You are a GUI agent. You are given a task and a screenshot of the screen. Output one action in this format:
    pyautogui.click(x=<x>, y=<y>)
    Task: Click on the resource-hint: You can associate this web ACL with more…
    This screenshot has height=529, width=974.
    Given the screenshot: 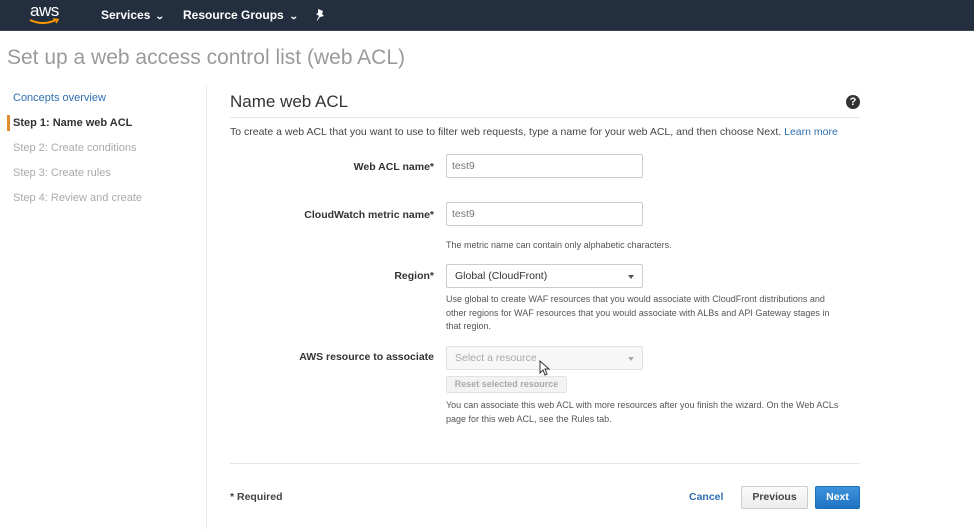 What is the action you would take?
    pyautogui.click(x=642, y=412)
    